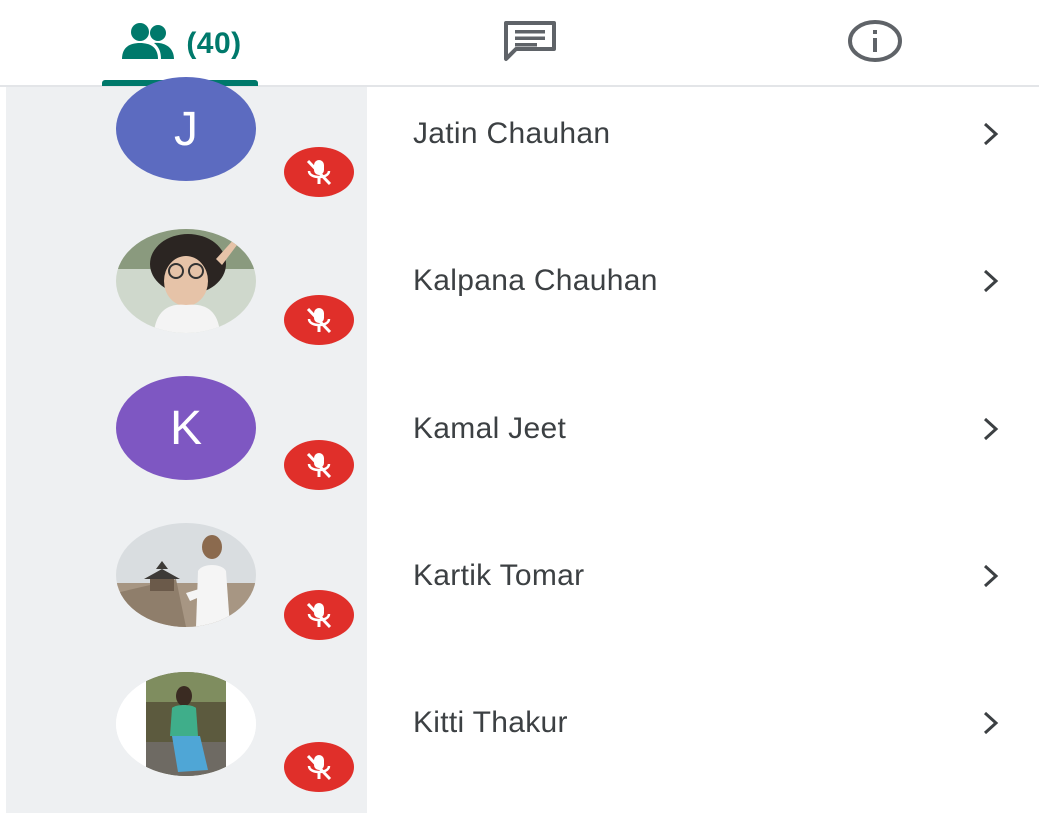  What do you see at coordinates (148, 43) in the screenshot?
I see `people-icon` at bounding box center [148, 43].